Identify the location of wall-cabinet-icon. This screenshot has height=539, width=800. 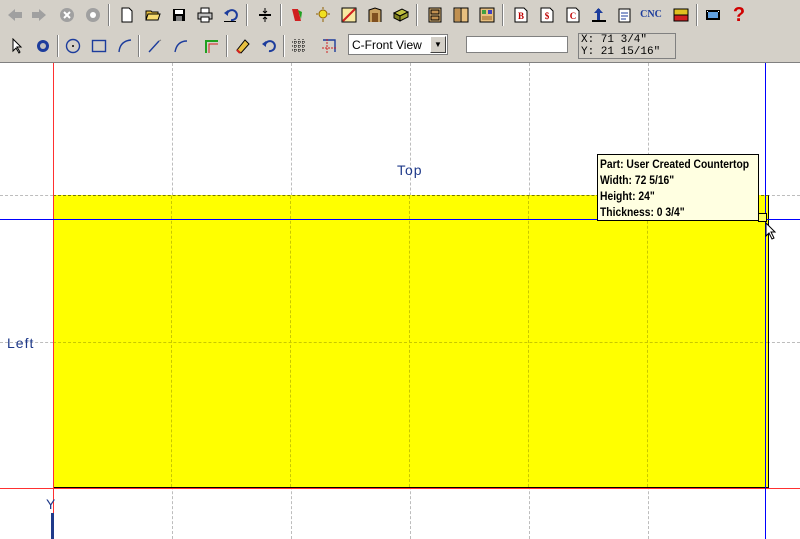
(461, 15).